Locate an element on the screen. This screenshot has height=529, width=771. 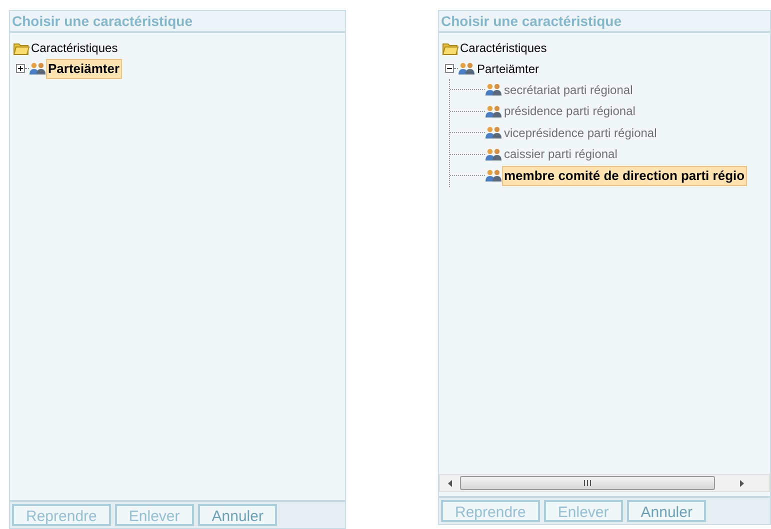
collapse-icon is located at coordinates (449, 68).